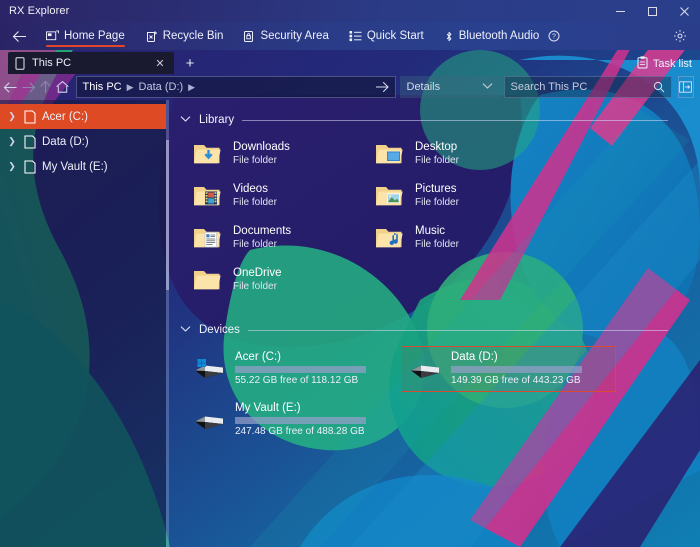 This screenshot has height=547, width=700. I want to click on folder-name-videos: Videos, so click(250, 189).